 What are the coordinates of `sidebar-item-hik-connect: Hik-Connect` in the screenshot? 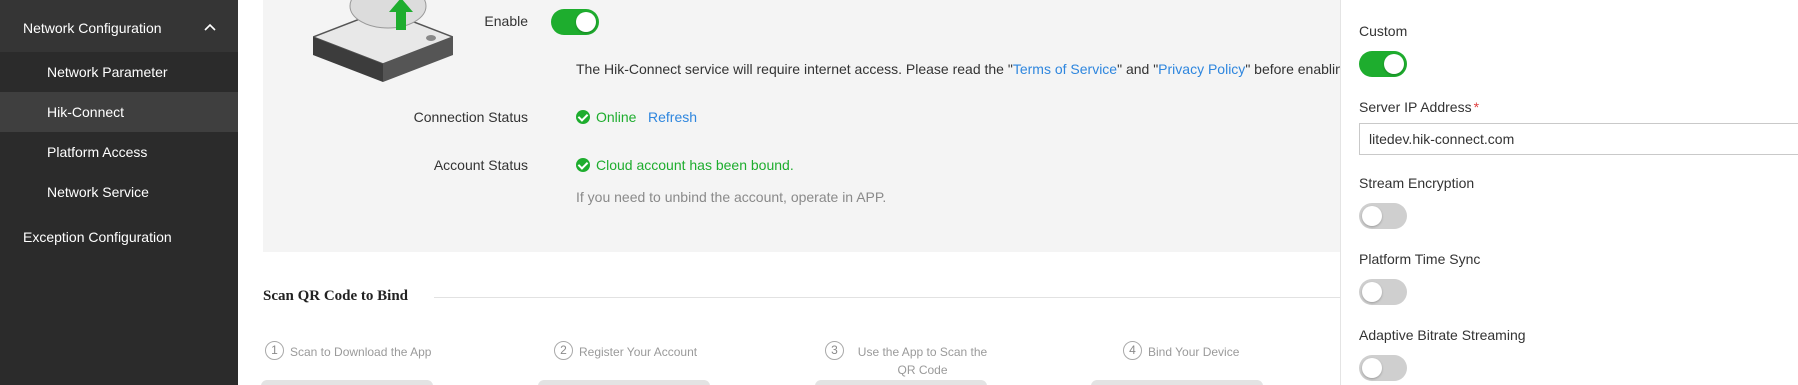 It's located at (119, 112).